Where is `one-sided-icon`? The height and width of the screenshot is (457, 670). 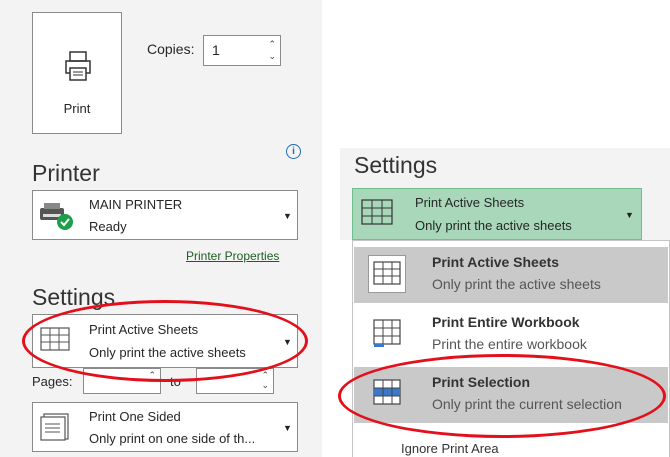
one-sided-icon is located at coordinates (54, 427).